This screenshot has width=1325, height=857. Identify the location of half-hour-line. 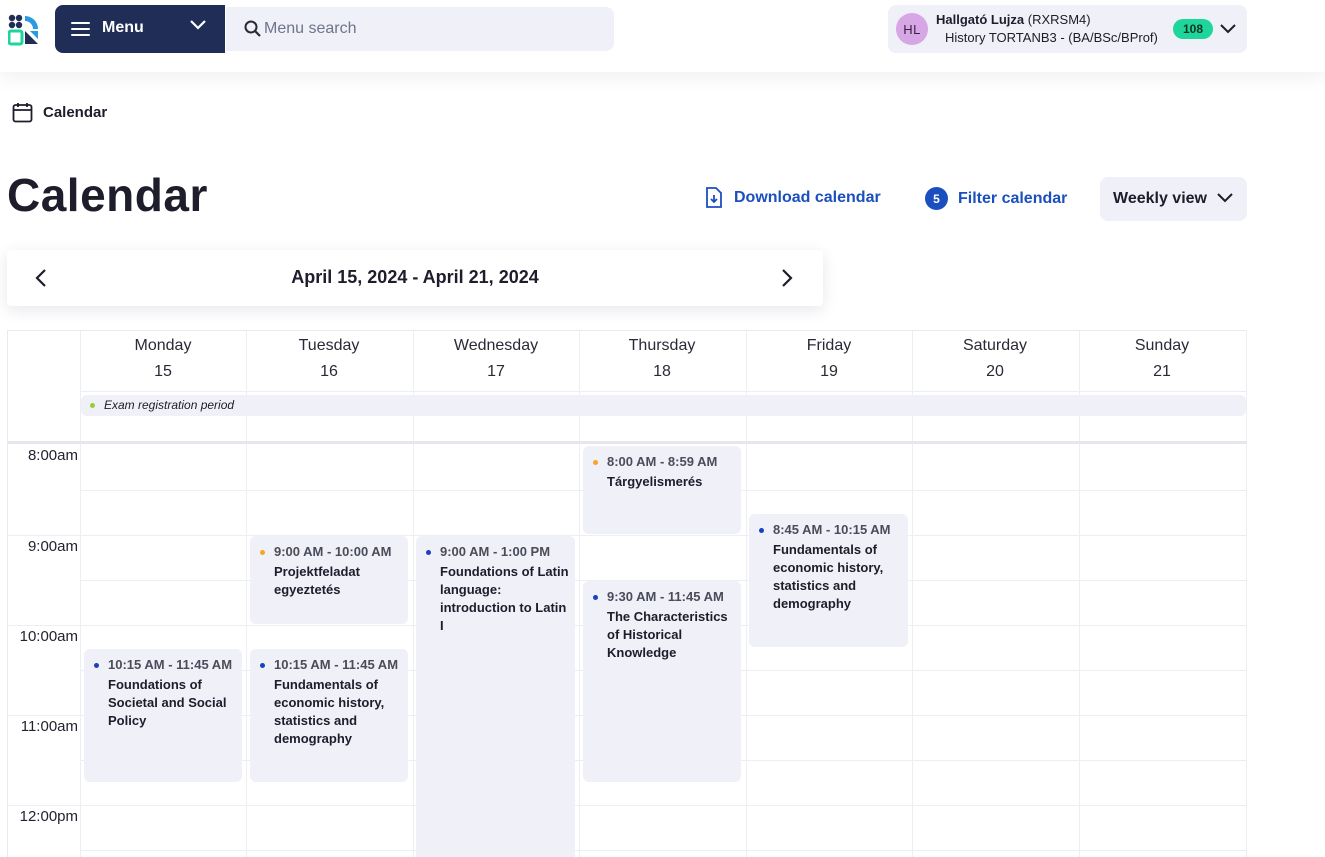
(663, 850).